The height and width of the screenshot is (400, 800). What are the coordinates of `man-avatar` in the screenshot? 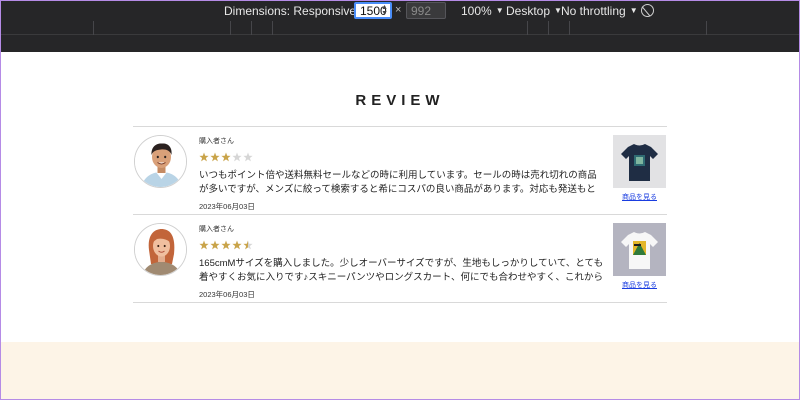 It's located at (160, 161).